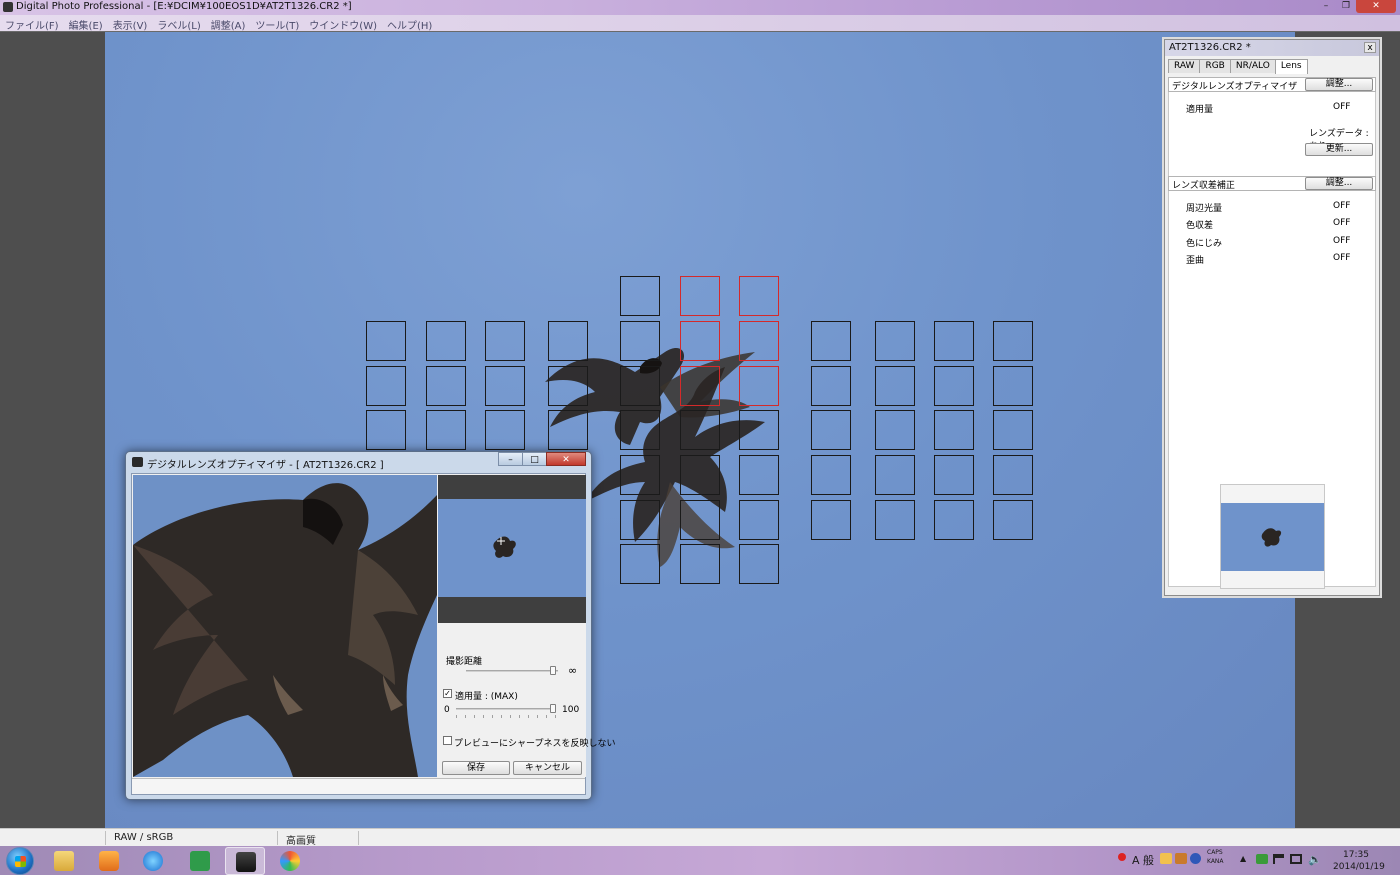 The image size is (1400, 875). What do you see at coordinates (20, 861) in the screenshot?
I see `start-button` at bounding box center [20, 861].